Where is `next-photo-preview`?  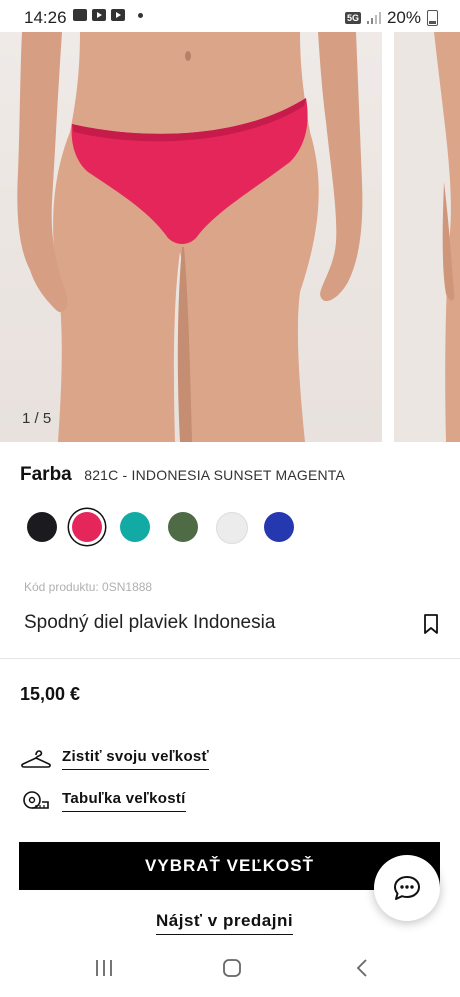
next-photo-preview is located at coordinates (447, 237).